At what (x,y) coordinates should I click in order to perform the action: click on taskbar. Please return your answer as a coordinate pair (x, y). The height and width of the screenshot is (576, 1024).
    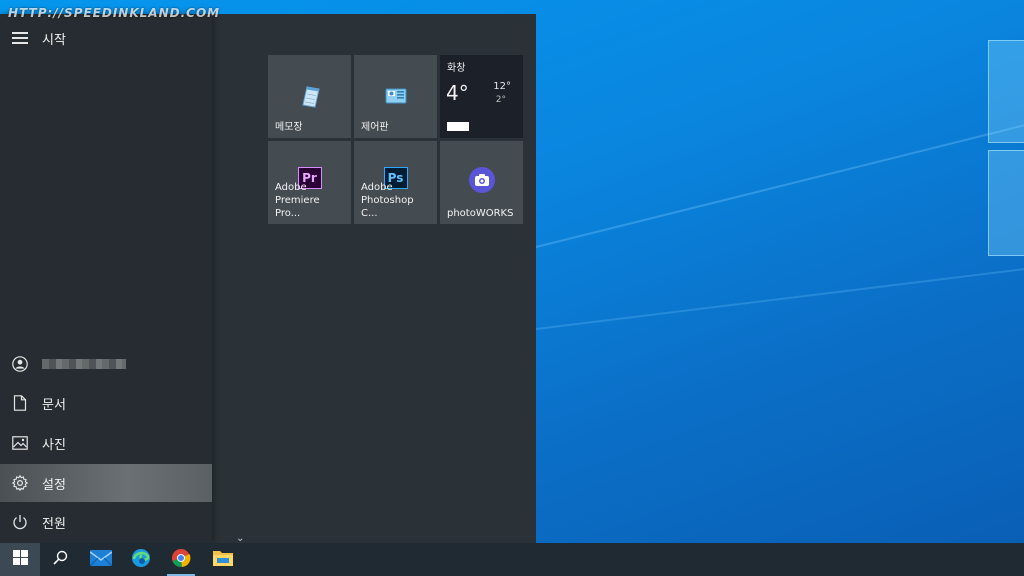
    Looking at the image, I should click on (512, 559).